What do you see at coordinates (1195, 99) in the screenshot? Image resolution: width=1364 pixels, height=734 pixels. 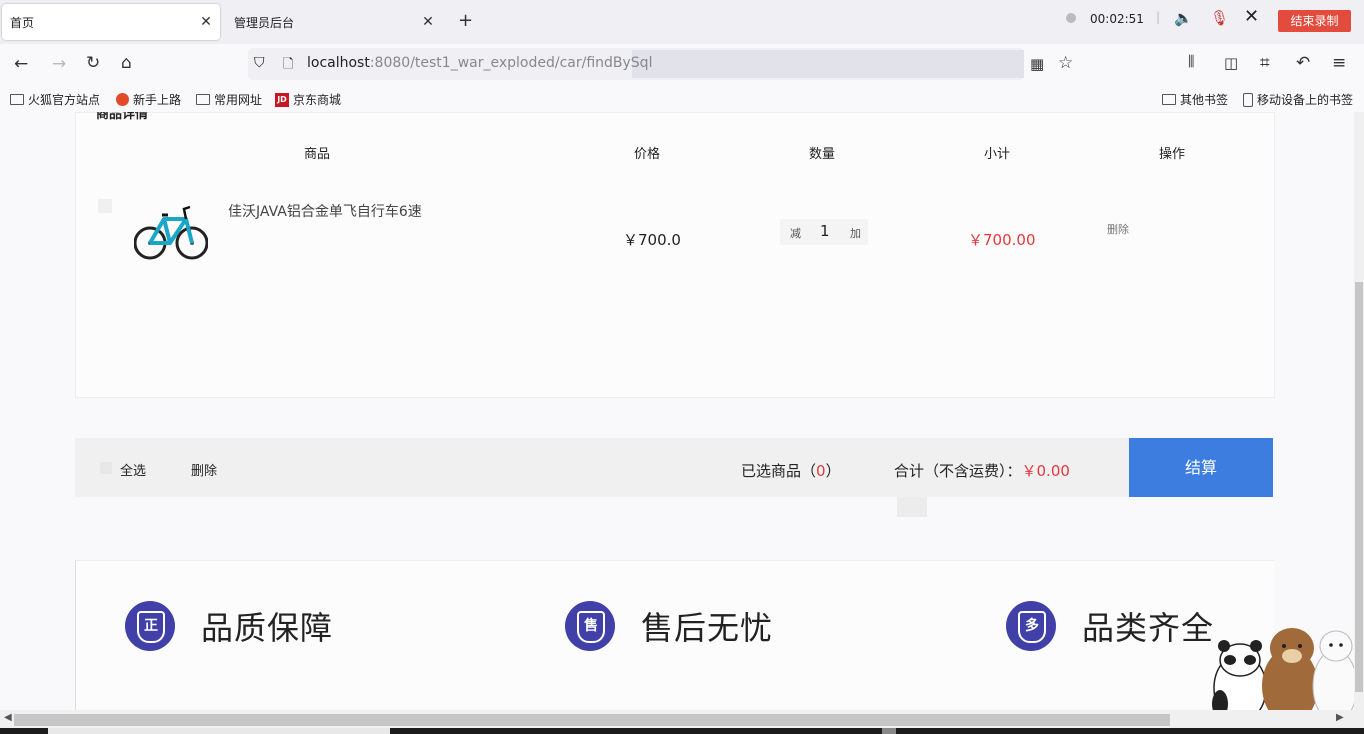 I see `bookmark-item: 其他书签` at bounding box center [1195, 99].